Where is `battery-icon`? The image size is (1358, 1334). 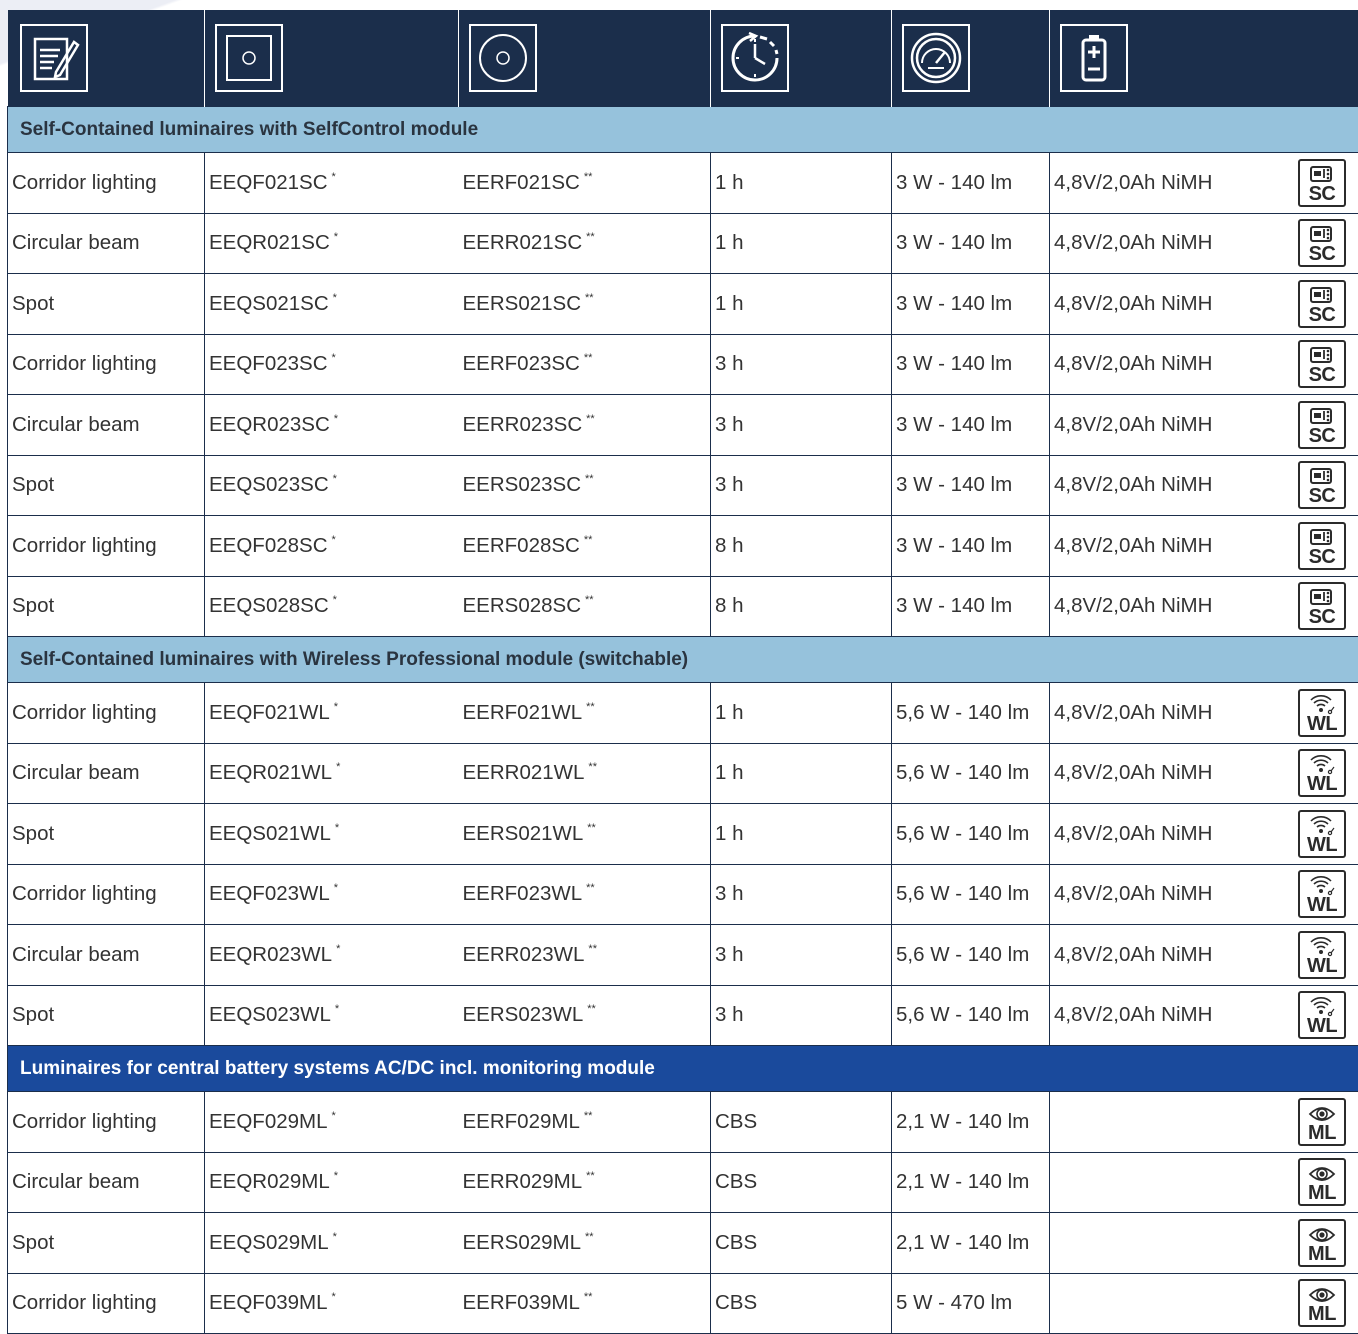 battery-icon is located at coordinates (1094, 58).